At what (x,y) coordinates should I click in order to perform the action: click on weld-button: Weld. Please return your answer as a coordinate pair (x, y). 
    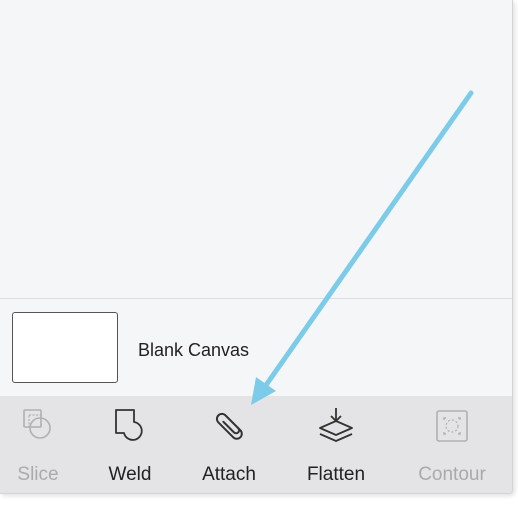
    Looking at the image, I should click on (130, 444).